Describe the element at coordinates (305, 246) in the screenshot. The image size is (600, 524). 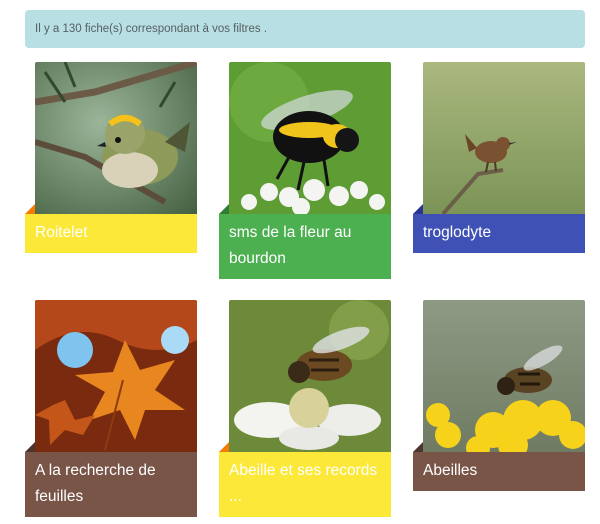
I see `card-title-sms-fleur-bourdon: sms de la fleur au bourdon` at that location.